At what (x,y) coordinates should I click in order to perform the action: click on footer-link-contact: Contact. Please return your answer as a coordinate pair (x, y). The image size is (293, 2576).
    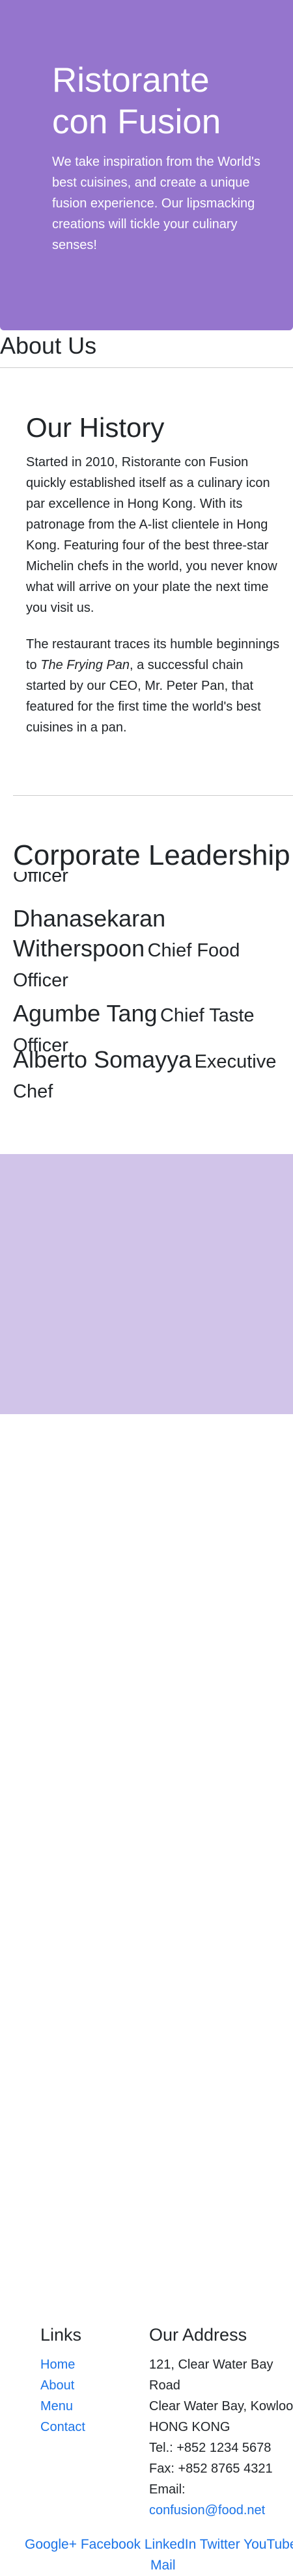
    Looking at the image, I should click on (62, 2427).